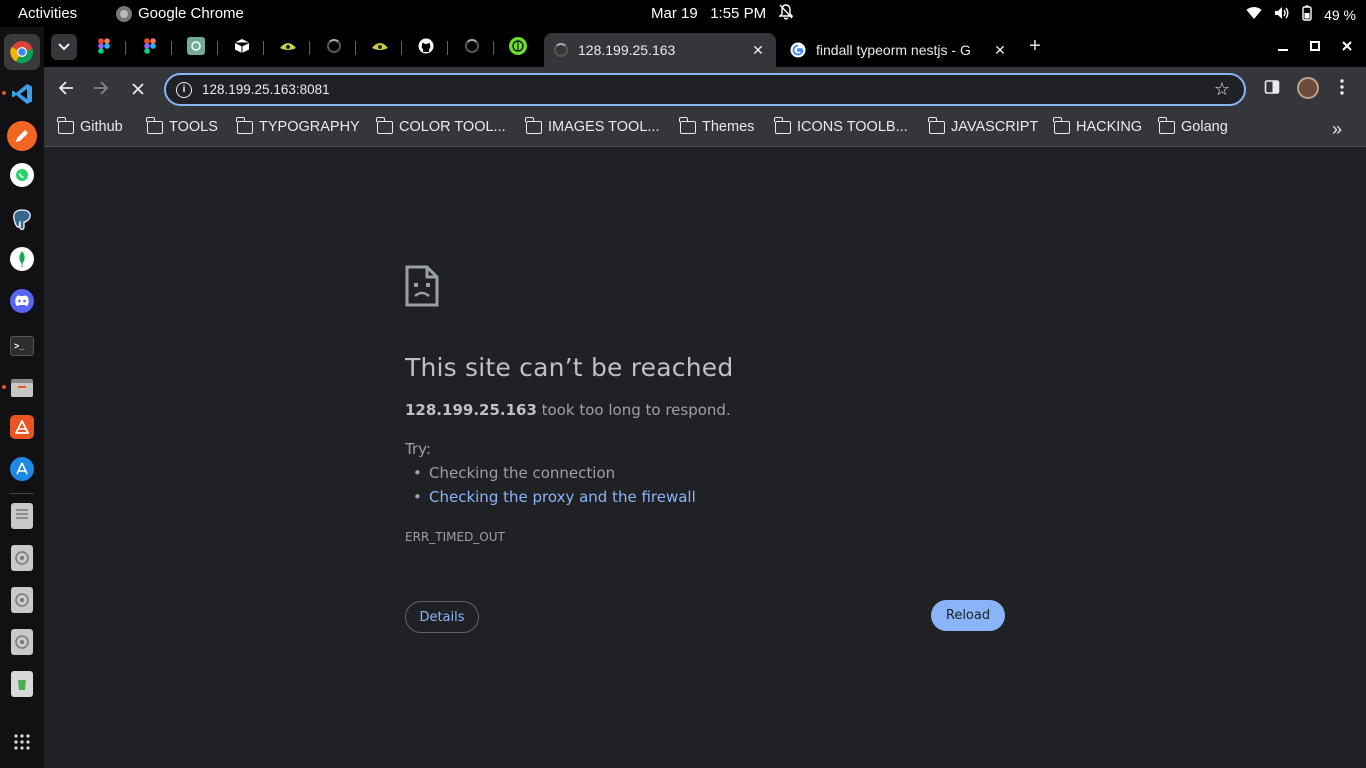  I want to click on suggestion-check-proxy-firewall-link: Checking the proxy and the firewall, so click(554, 497).